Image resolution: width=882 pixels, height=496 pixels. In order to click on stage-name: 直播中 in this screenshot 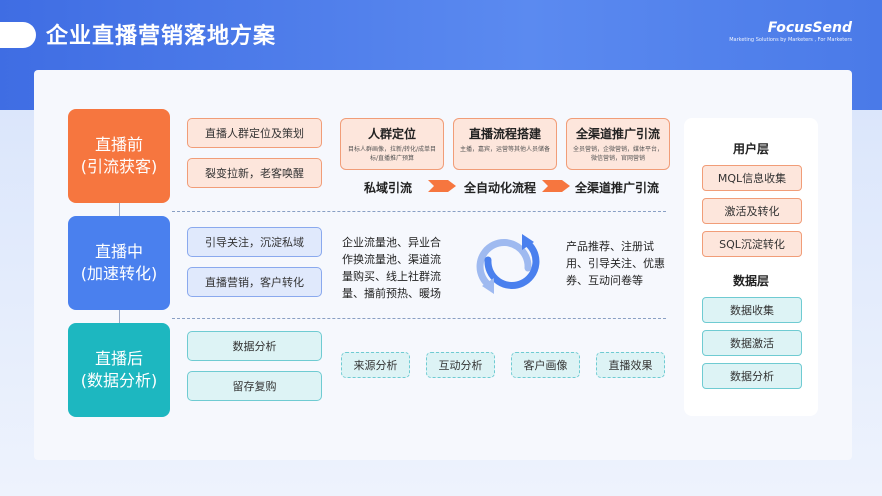, I will do `click(118, 251)`.